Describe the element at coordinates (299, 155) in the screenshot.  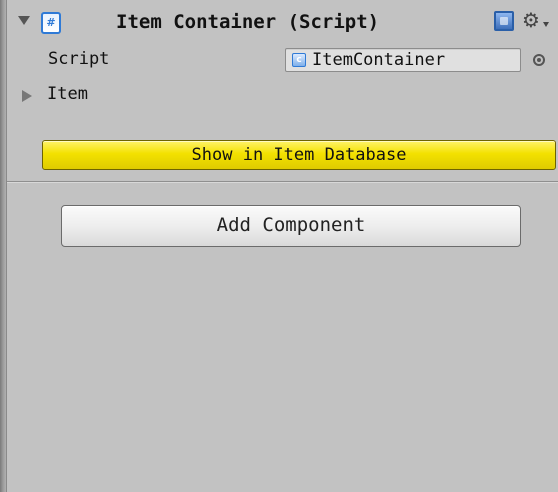
I see `show-in-item-database-button: Show in Item Database` at that location.